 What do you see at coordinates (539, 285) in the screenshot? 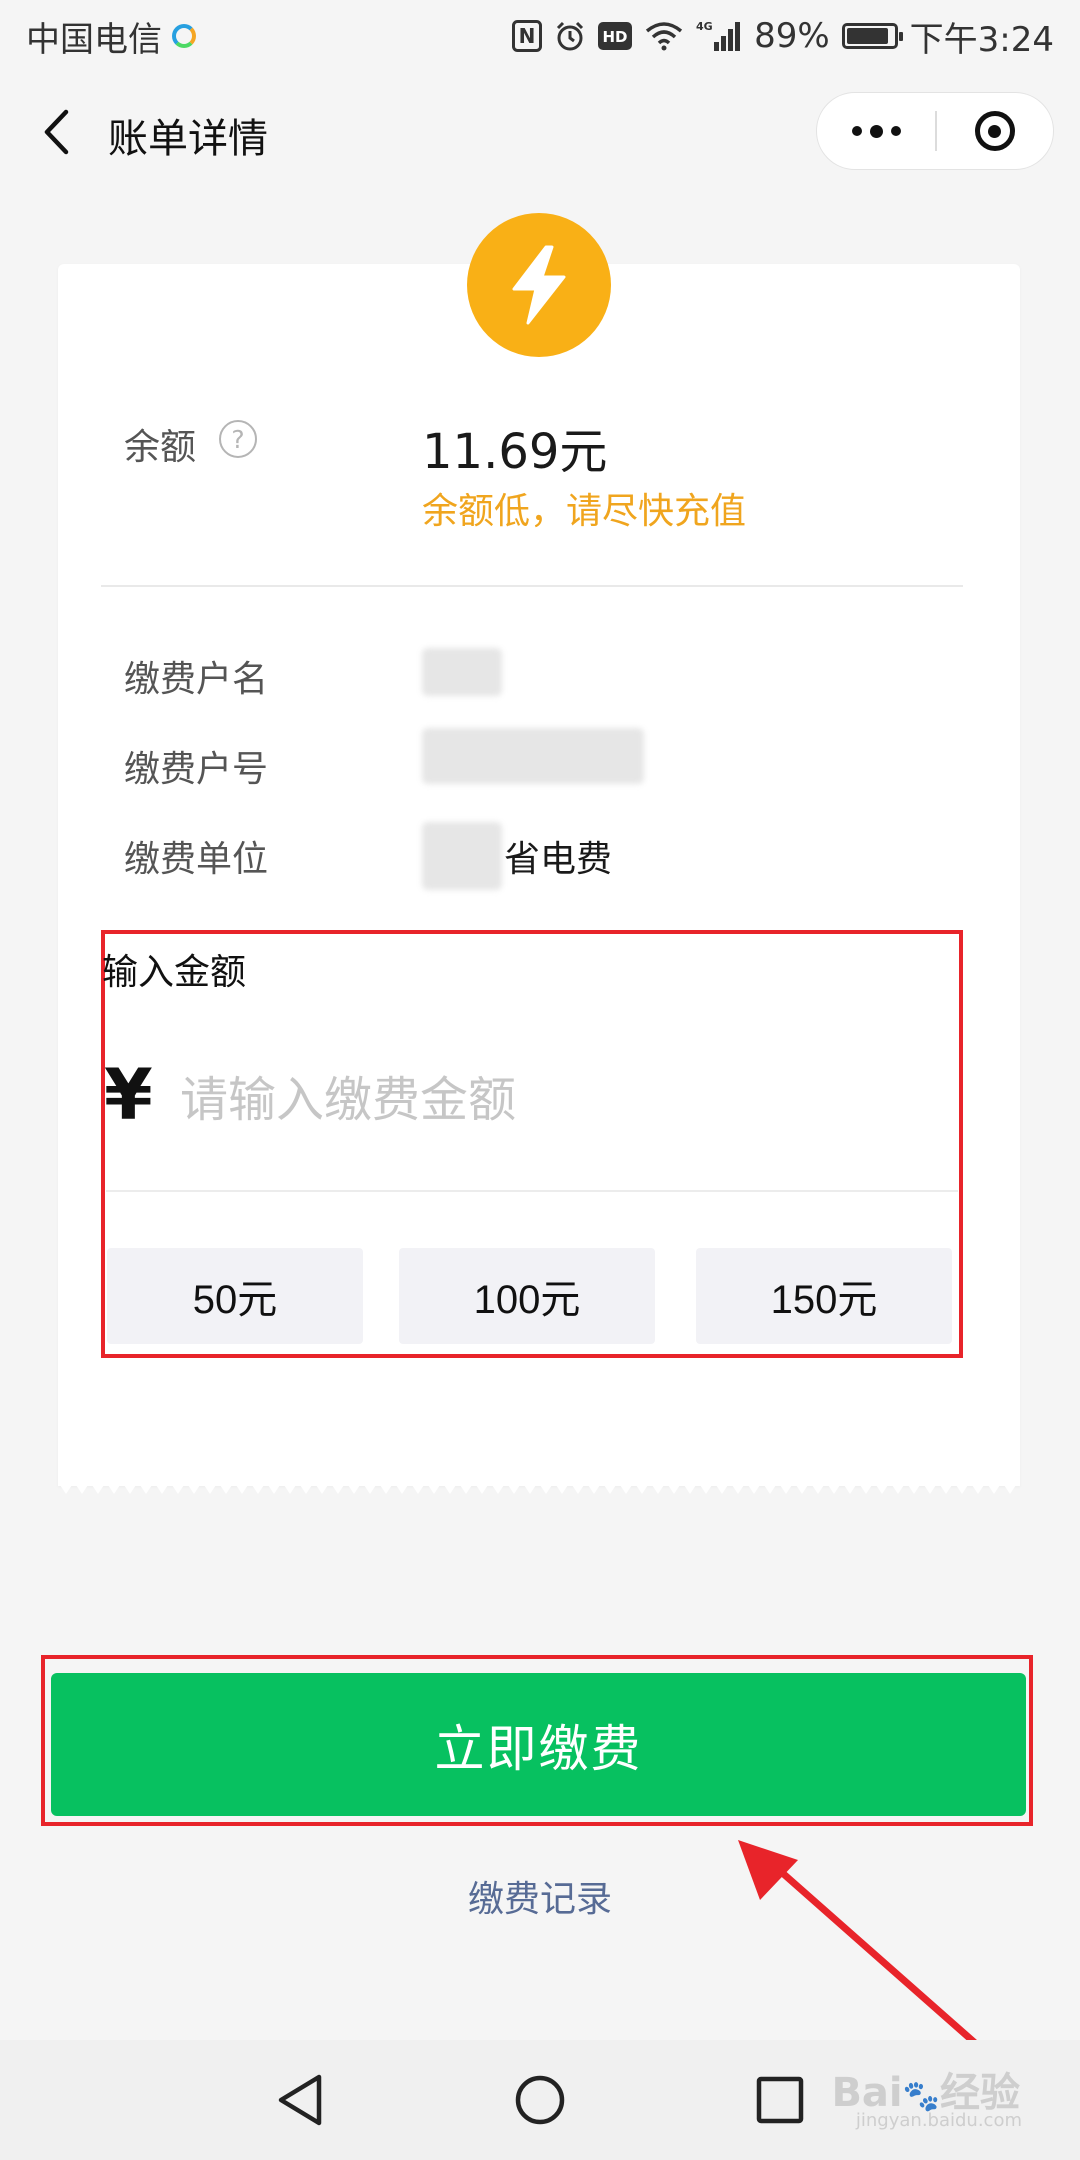
I see `electricity-bolt-icon` at bounding box center [539, 285].